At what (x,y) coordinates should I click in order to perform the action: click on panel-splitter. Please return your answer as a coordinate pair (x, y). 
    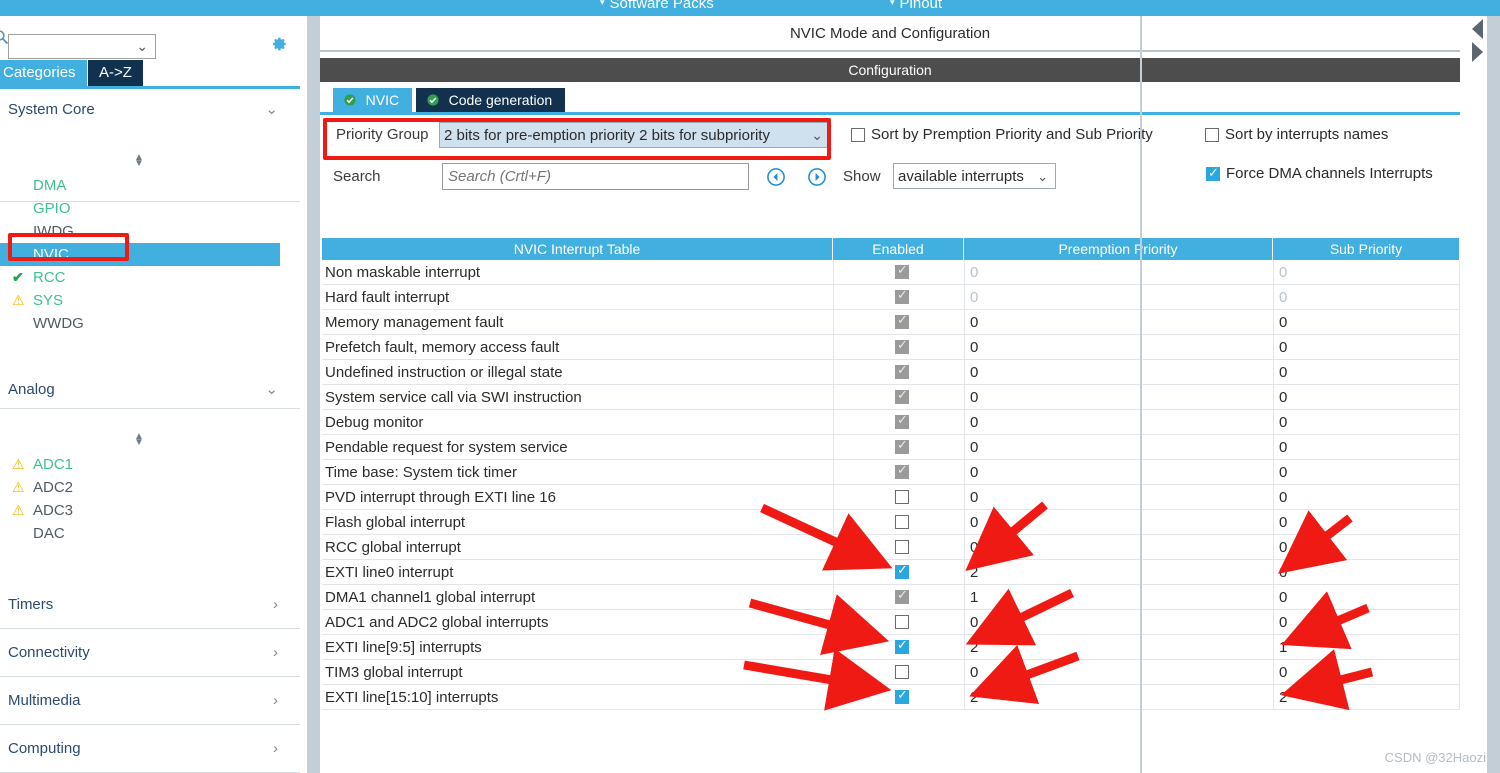
    Looking at the image, I should click on (313, 394).